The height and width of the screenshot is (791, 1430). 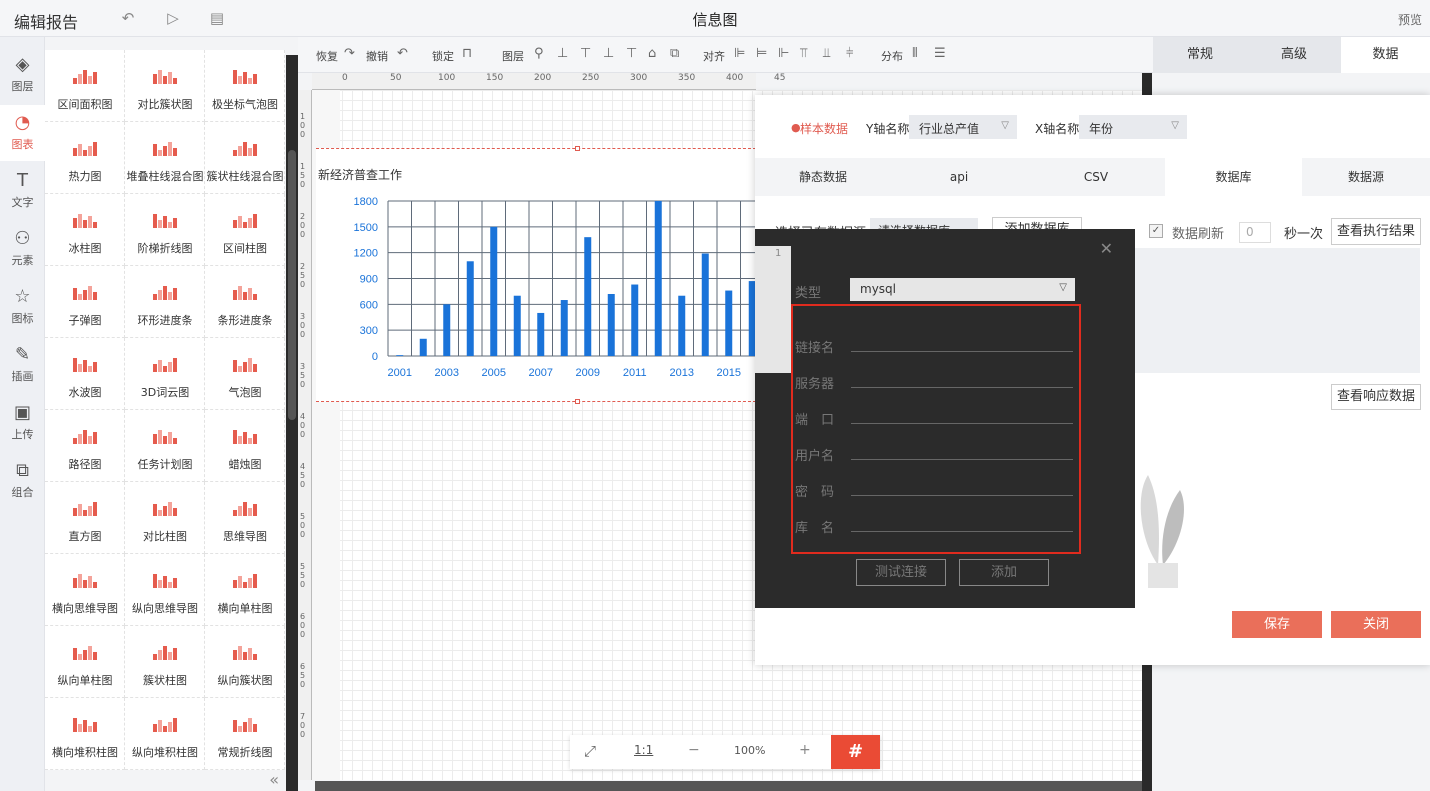 I want to click on palette-item: 3D词云图, so click(x=165, y=374).